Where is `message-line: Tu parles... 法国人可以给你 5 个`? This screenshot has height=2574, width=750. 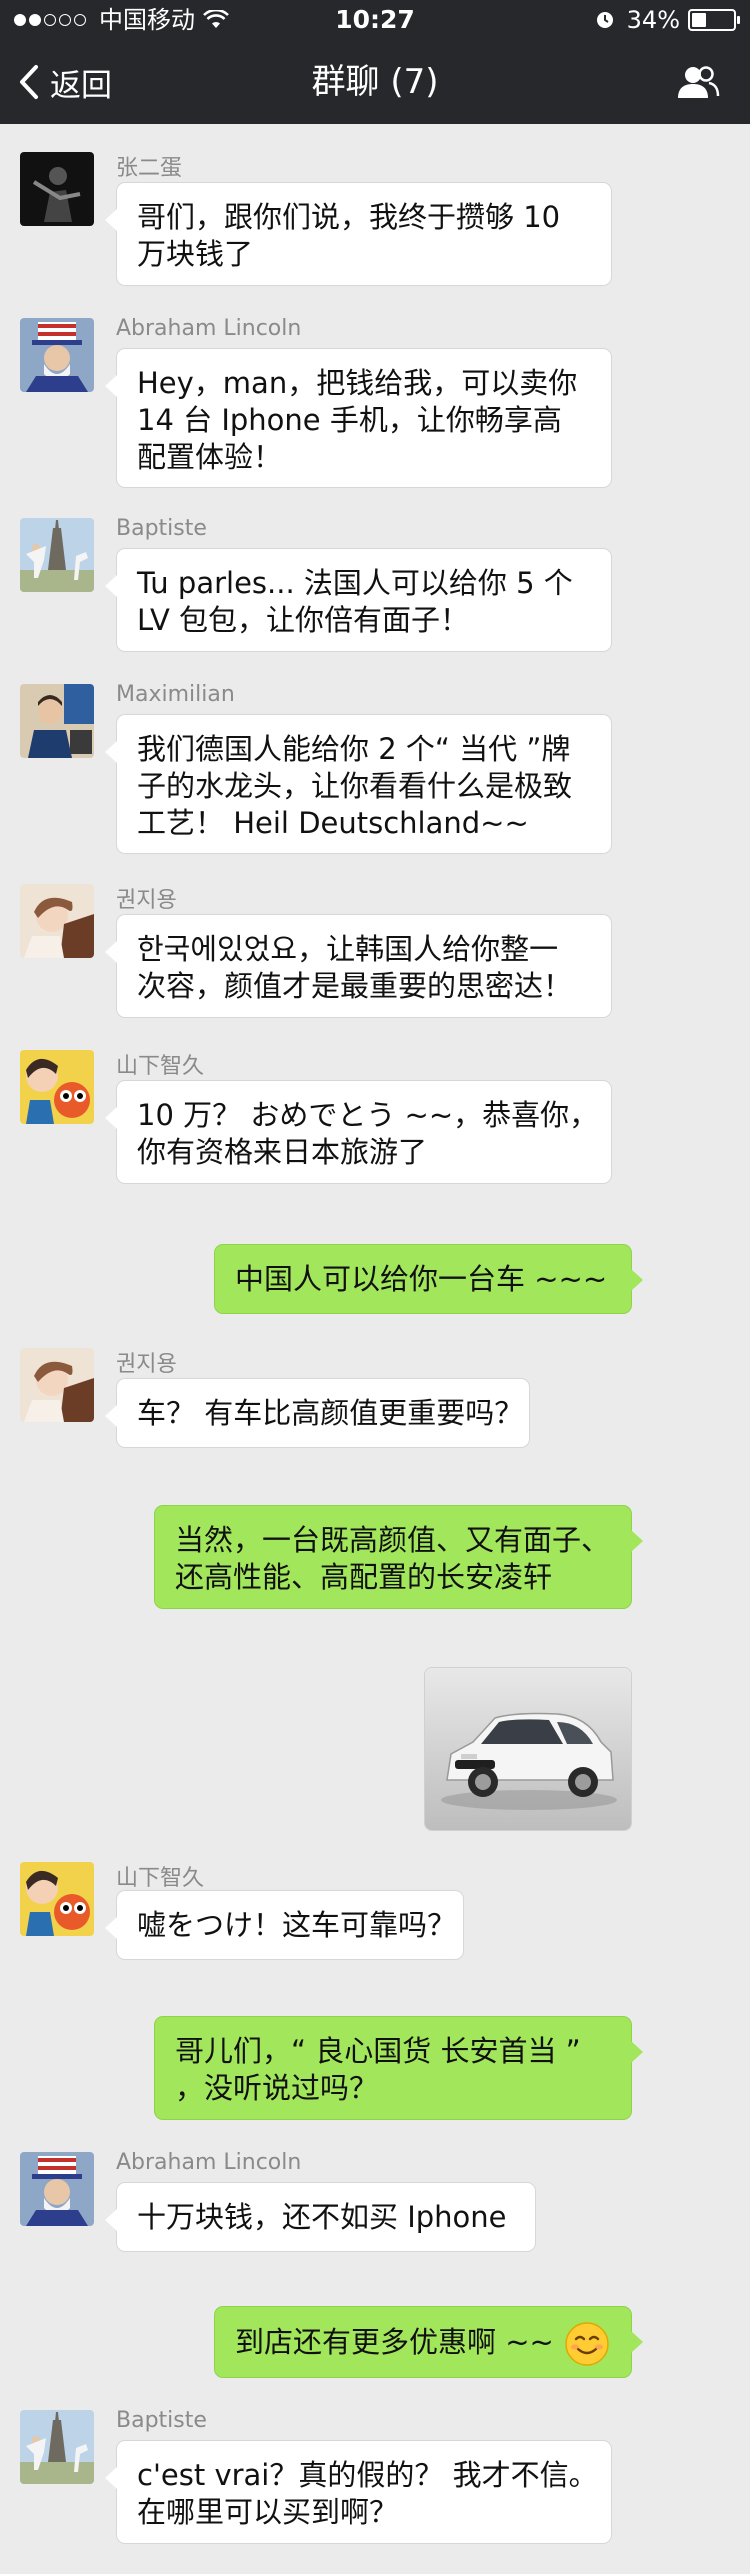
message-line: Tu parles... 法国人可以给你 5 个 is located at coordinates (355, 583).